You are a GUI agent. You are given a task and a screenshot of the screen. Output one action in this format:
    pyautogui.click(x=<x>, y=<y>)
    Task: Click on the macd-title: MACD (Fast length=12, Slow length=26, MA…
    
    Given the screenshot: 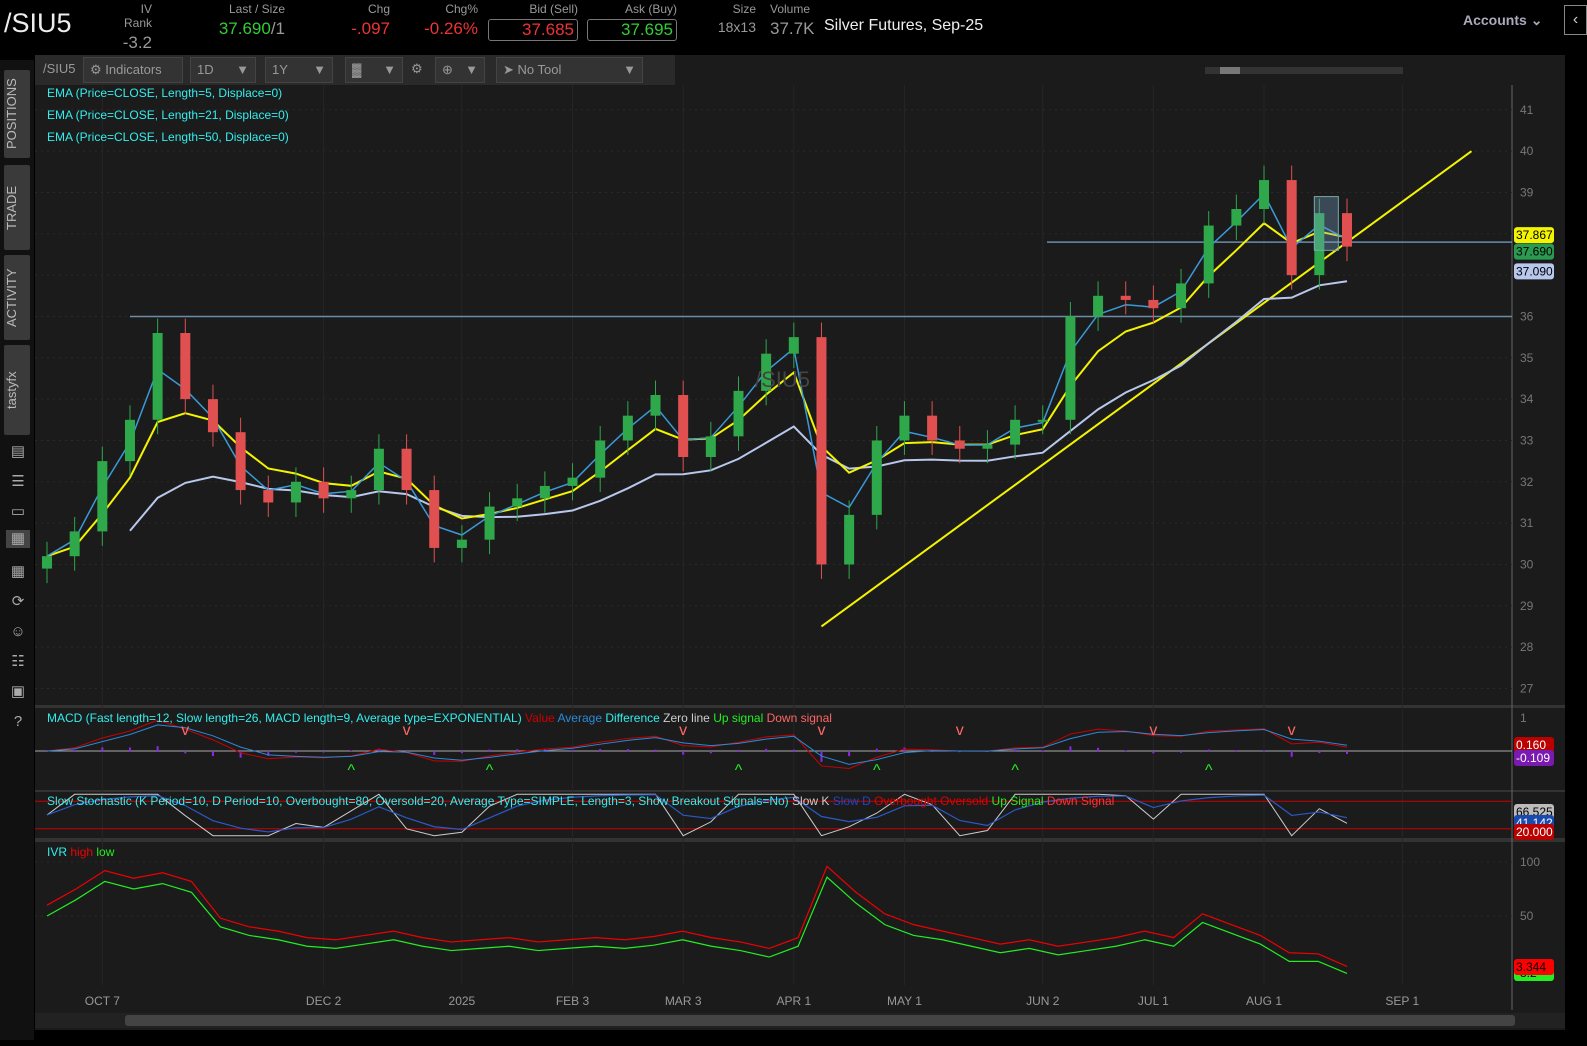 What is the action you would take?
    pyautogui.click(x=439, y=718)
    